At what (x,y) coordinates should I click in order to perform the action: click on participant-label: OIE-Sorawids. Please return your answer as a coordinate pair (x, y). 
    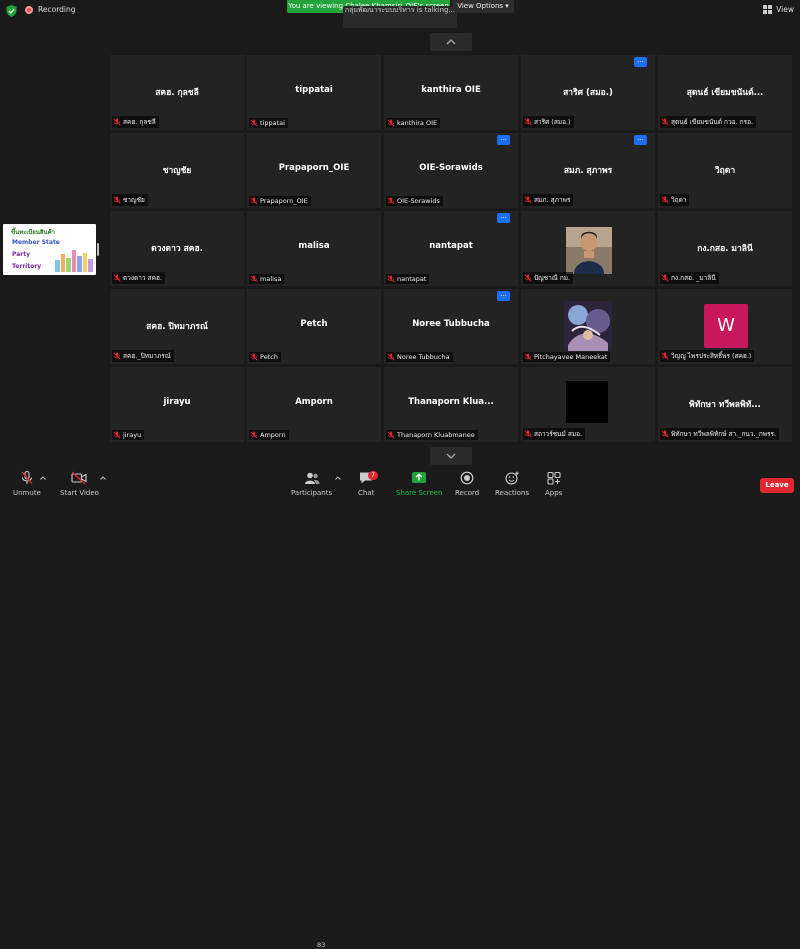
    Looking at the image, I should click on (414, 201).